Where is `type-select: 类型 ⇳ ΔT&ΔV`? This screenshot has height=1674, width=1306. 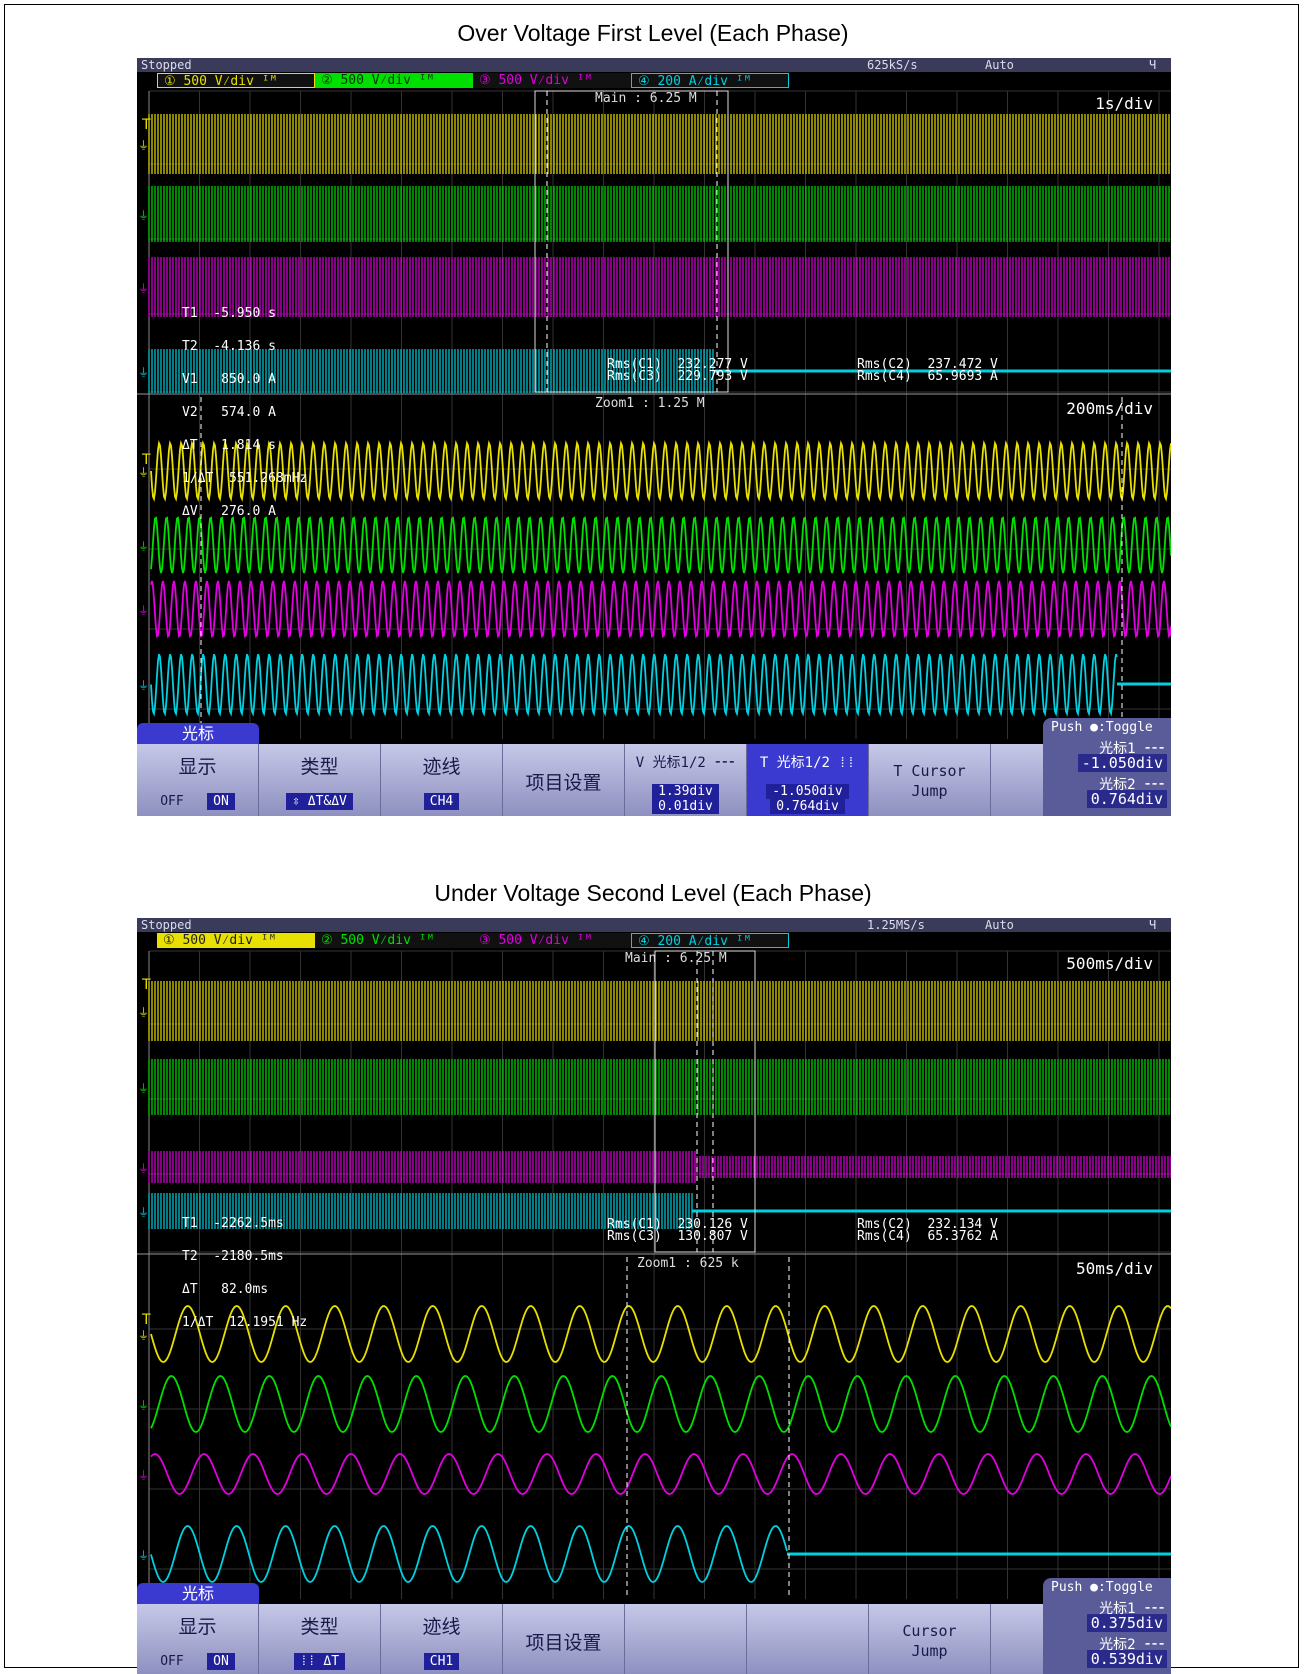
type-select: 类型 ⇳ ΔT&ΔV is located at coordinates (320, 780).